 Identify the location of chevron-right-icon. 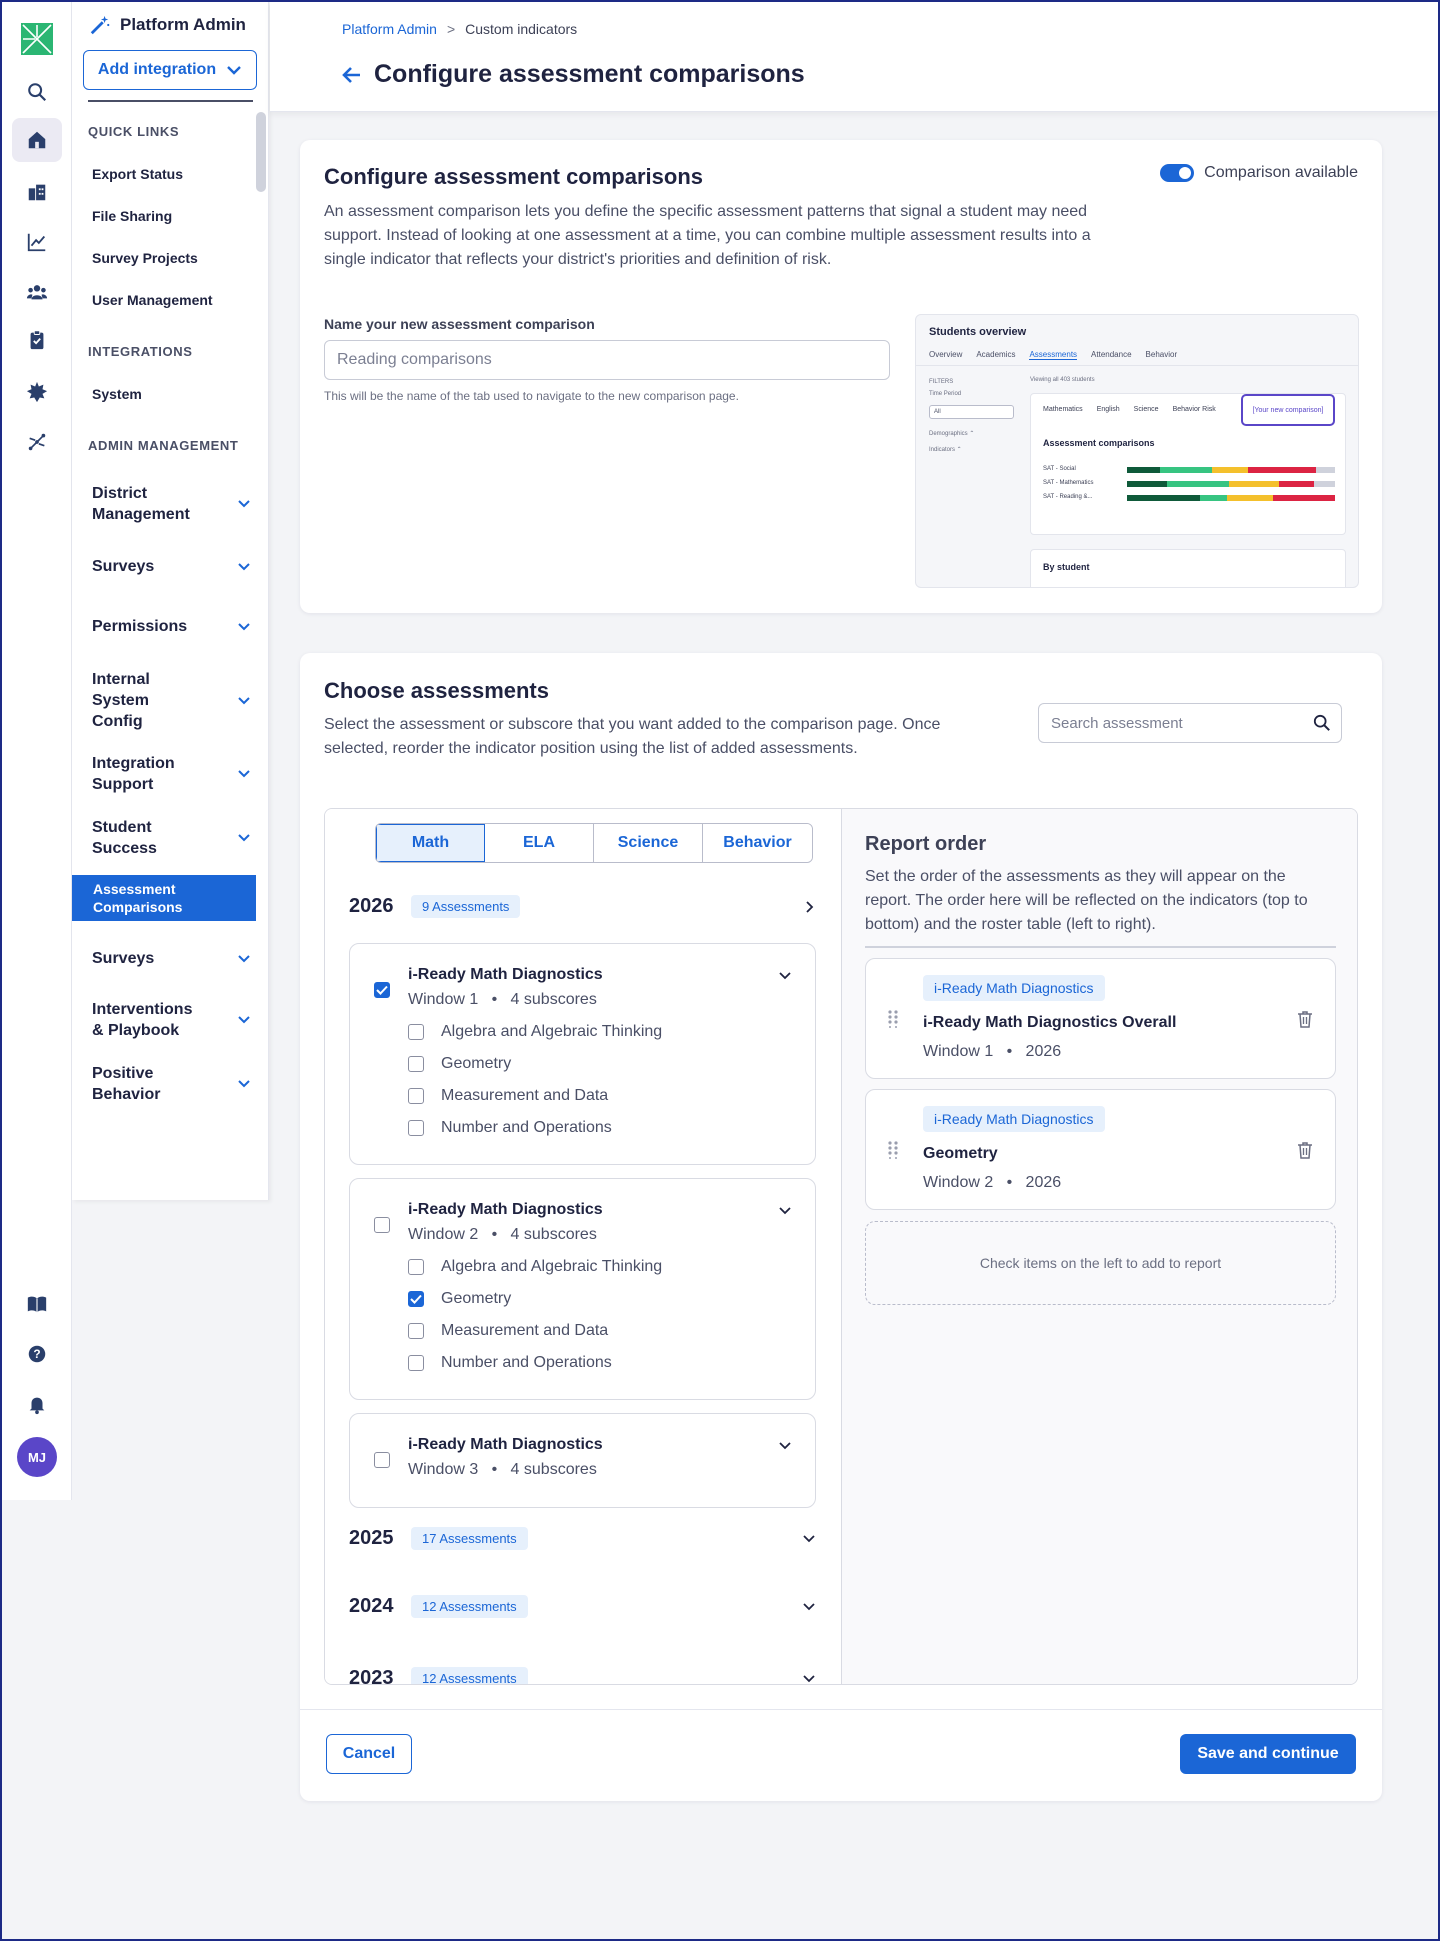
(809, 907).